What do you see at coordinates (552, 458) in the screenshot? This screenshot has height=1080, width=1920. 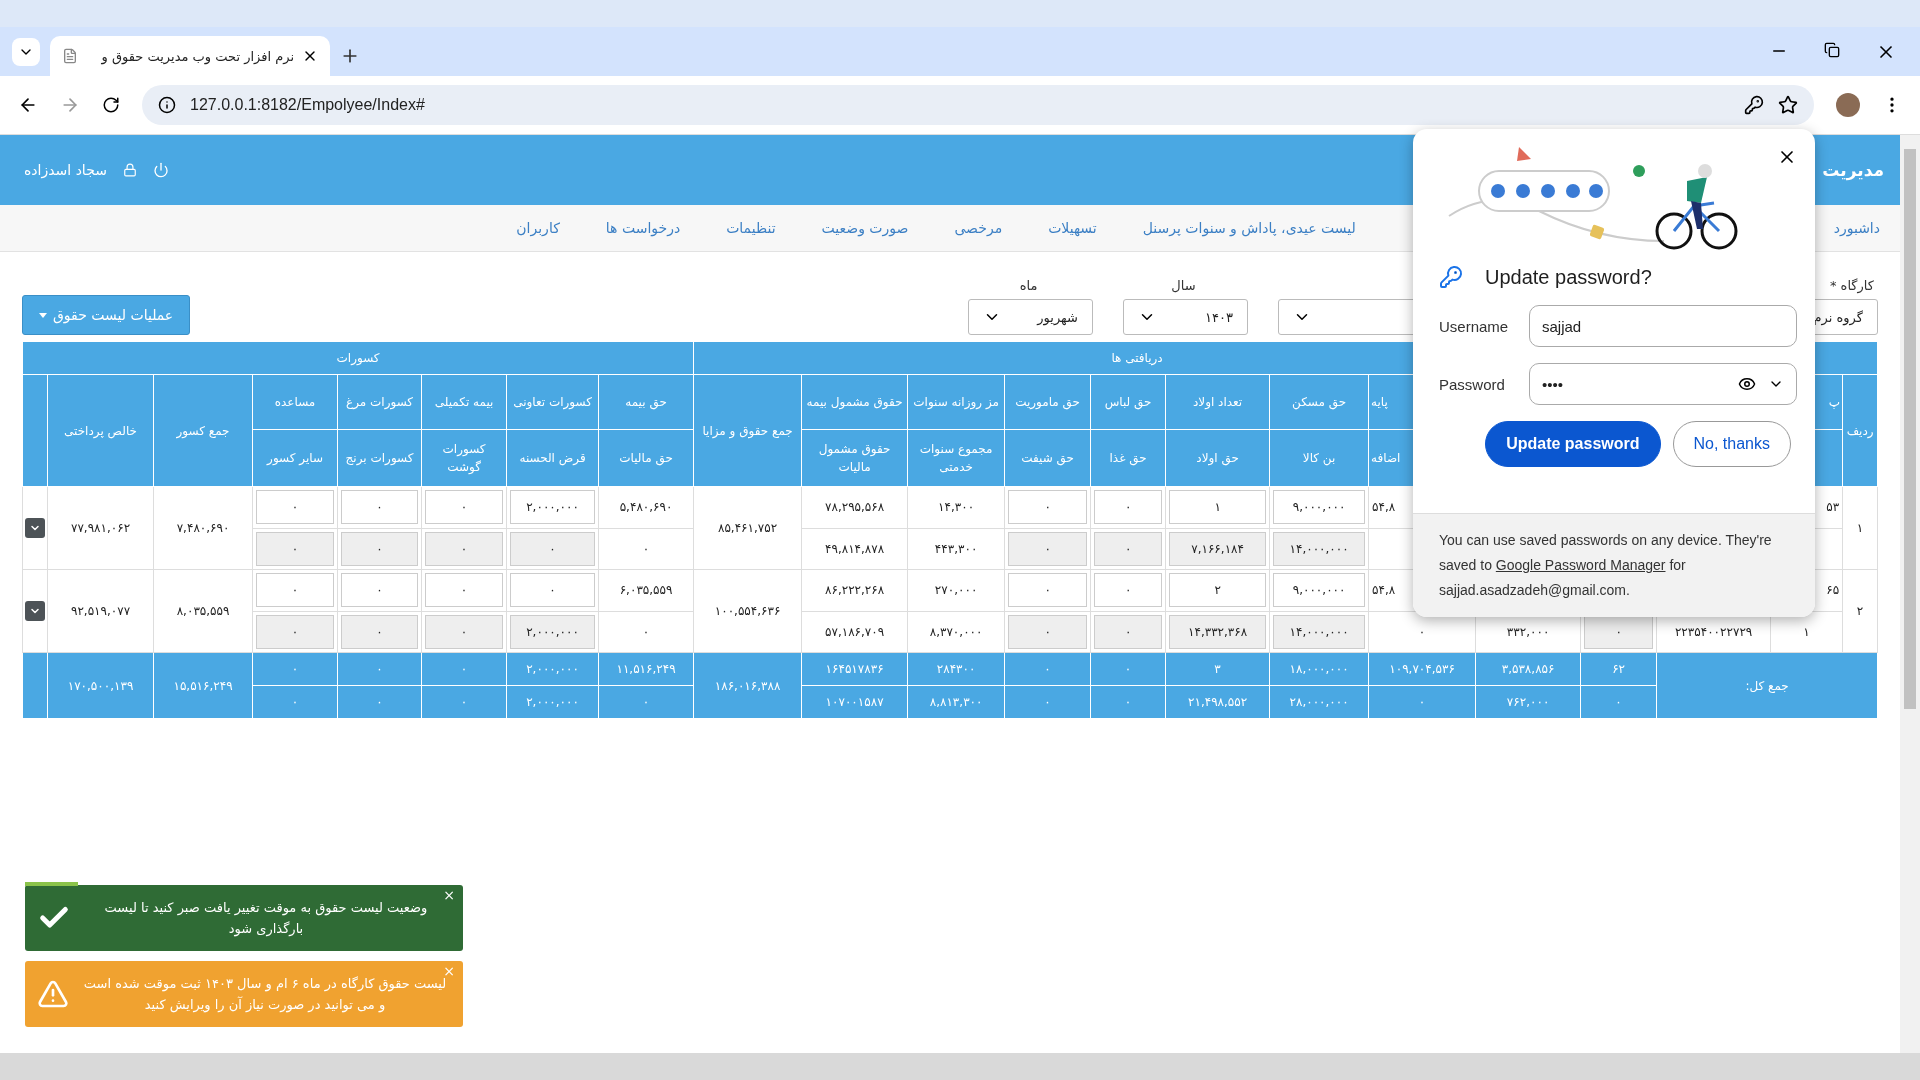 I see `column-header: قرض الحسنه` at bounding box center [552, 458].